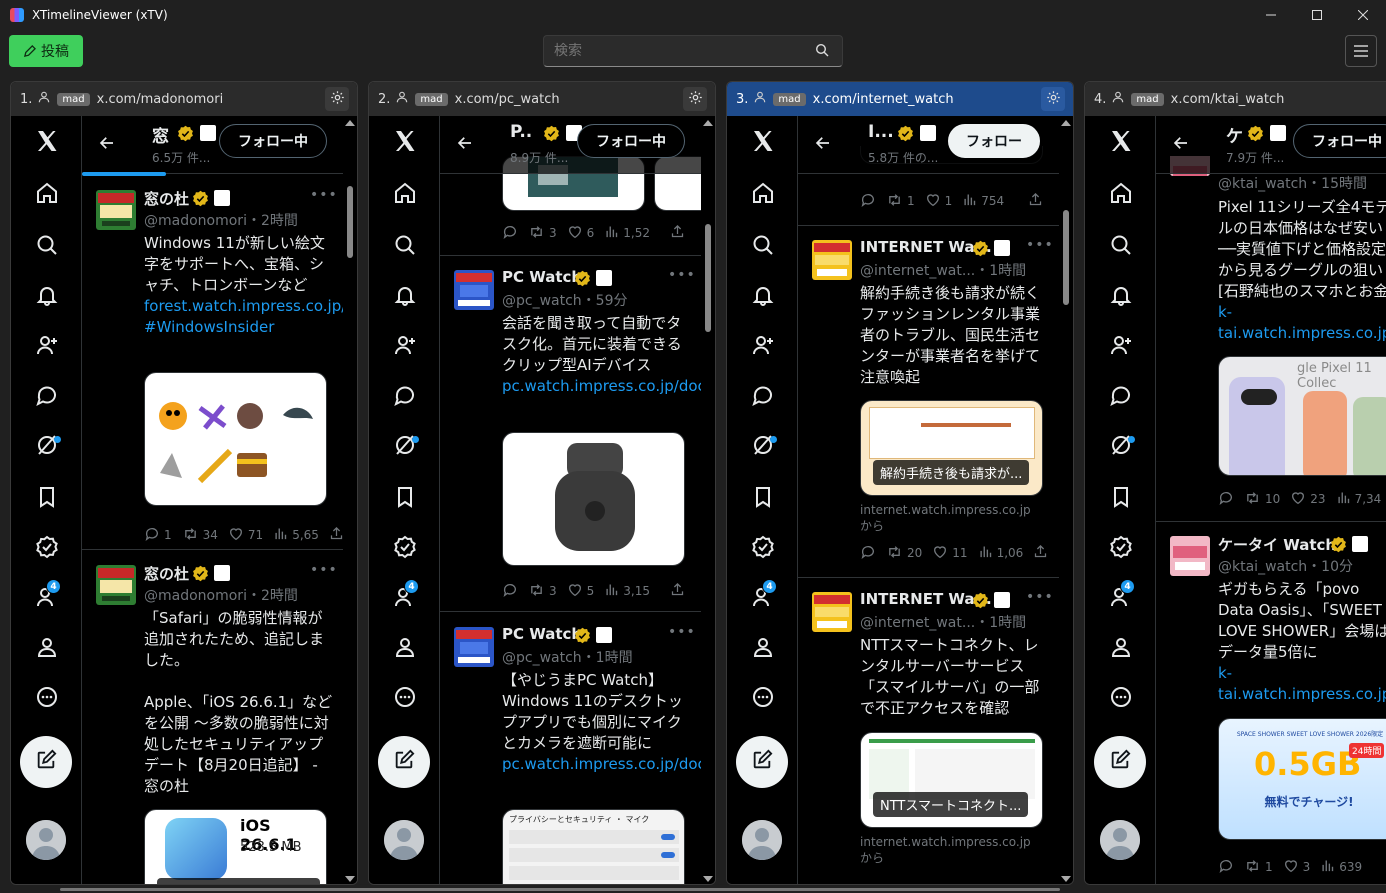  Describe the element at coordinates (593, 499) in the screenshot. I see `clip-ai-device-image` at that location.